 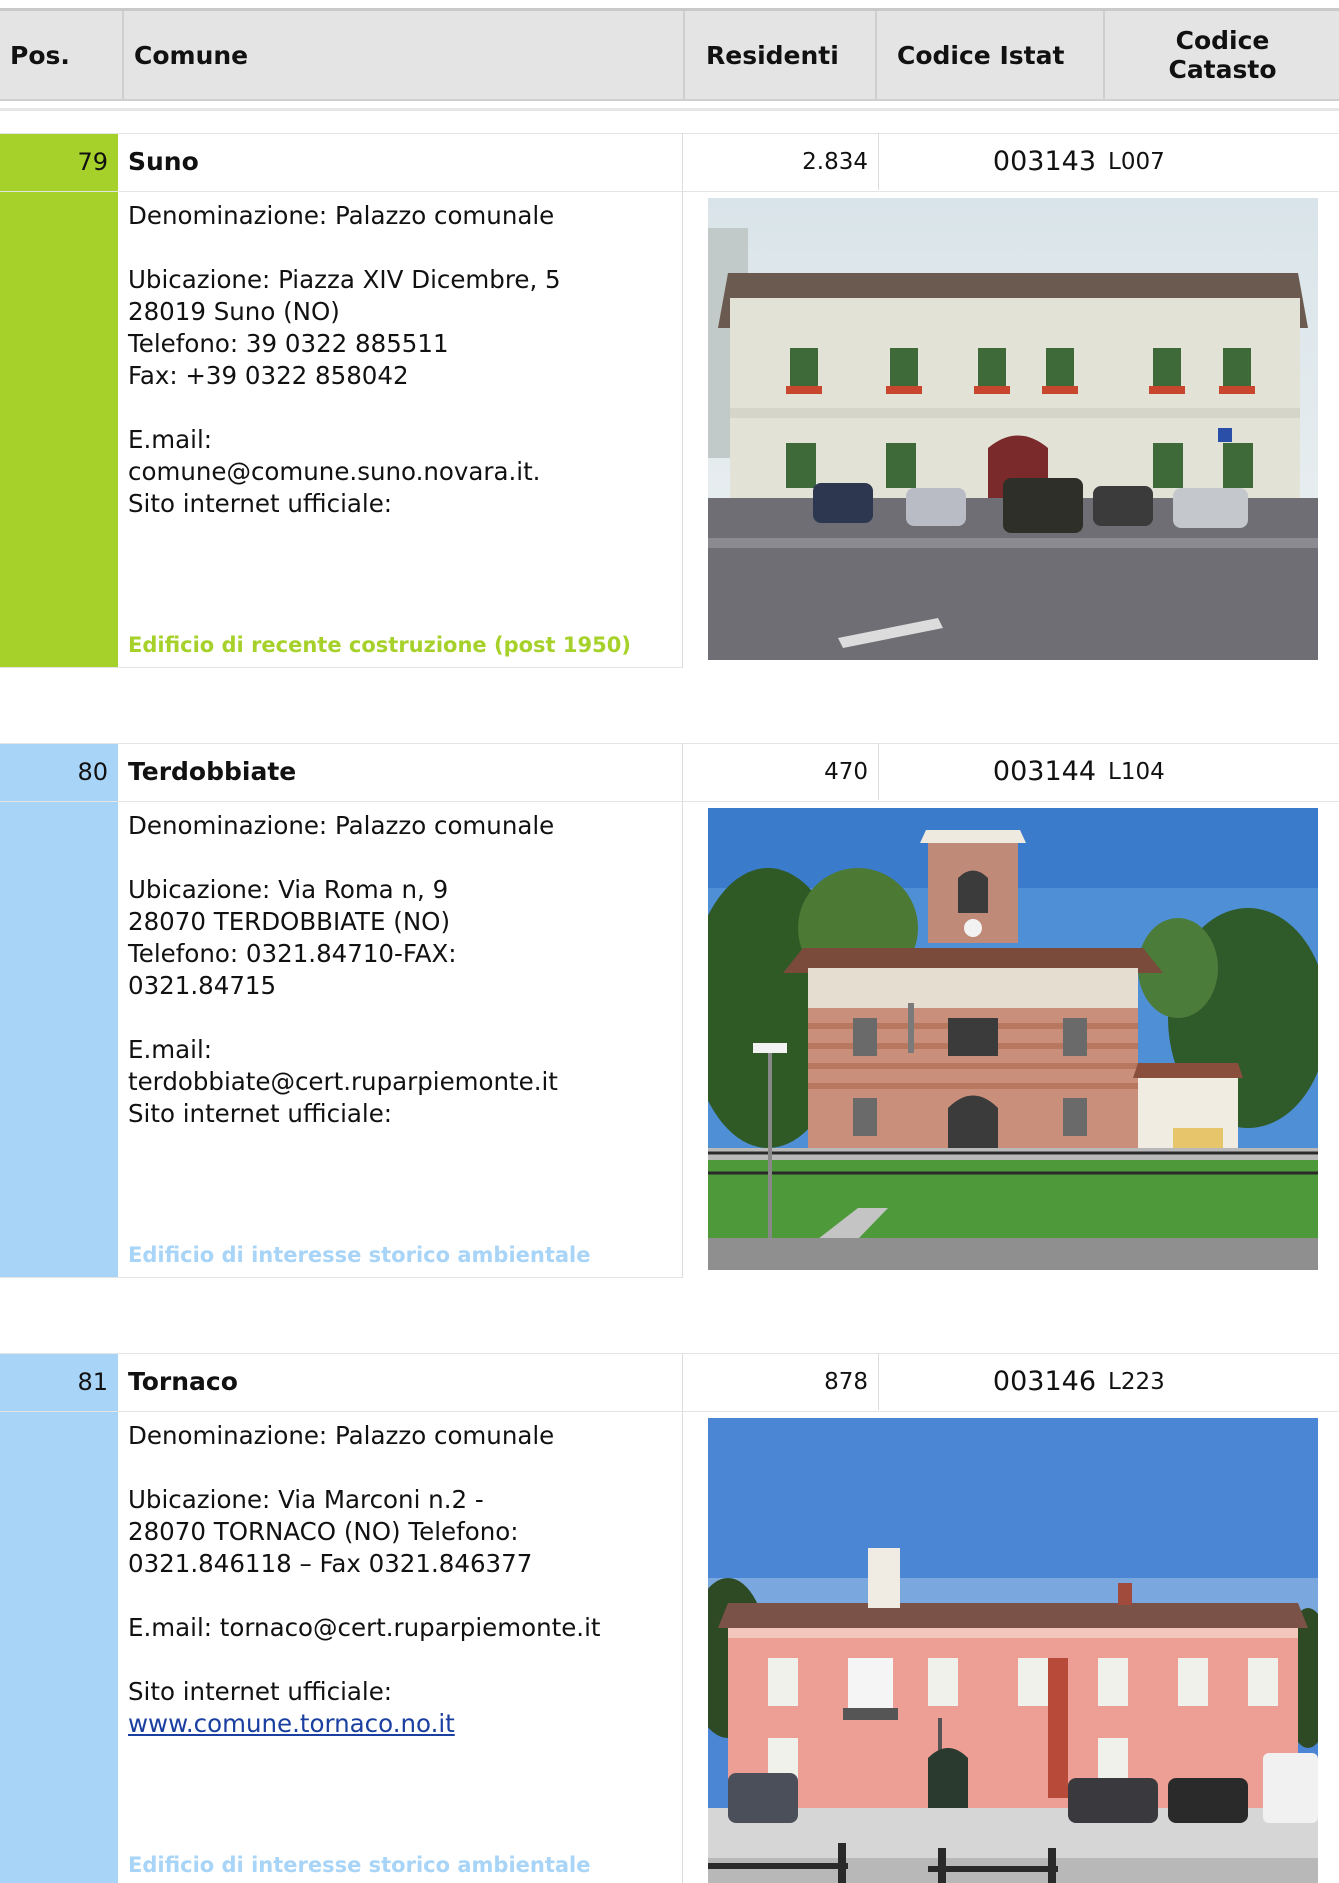 What do you see at coordinates (344, 279) in the screenshot?
I see `ubicazione-line: Ubicazione: Piazza XIV Dicembre, 5` at bounding box center [344, 279].